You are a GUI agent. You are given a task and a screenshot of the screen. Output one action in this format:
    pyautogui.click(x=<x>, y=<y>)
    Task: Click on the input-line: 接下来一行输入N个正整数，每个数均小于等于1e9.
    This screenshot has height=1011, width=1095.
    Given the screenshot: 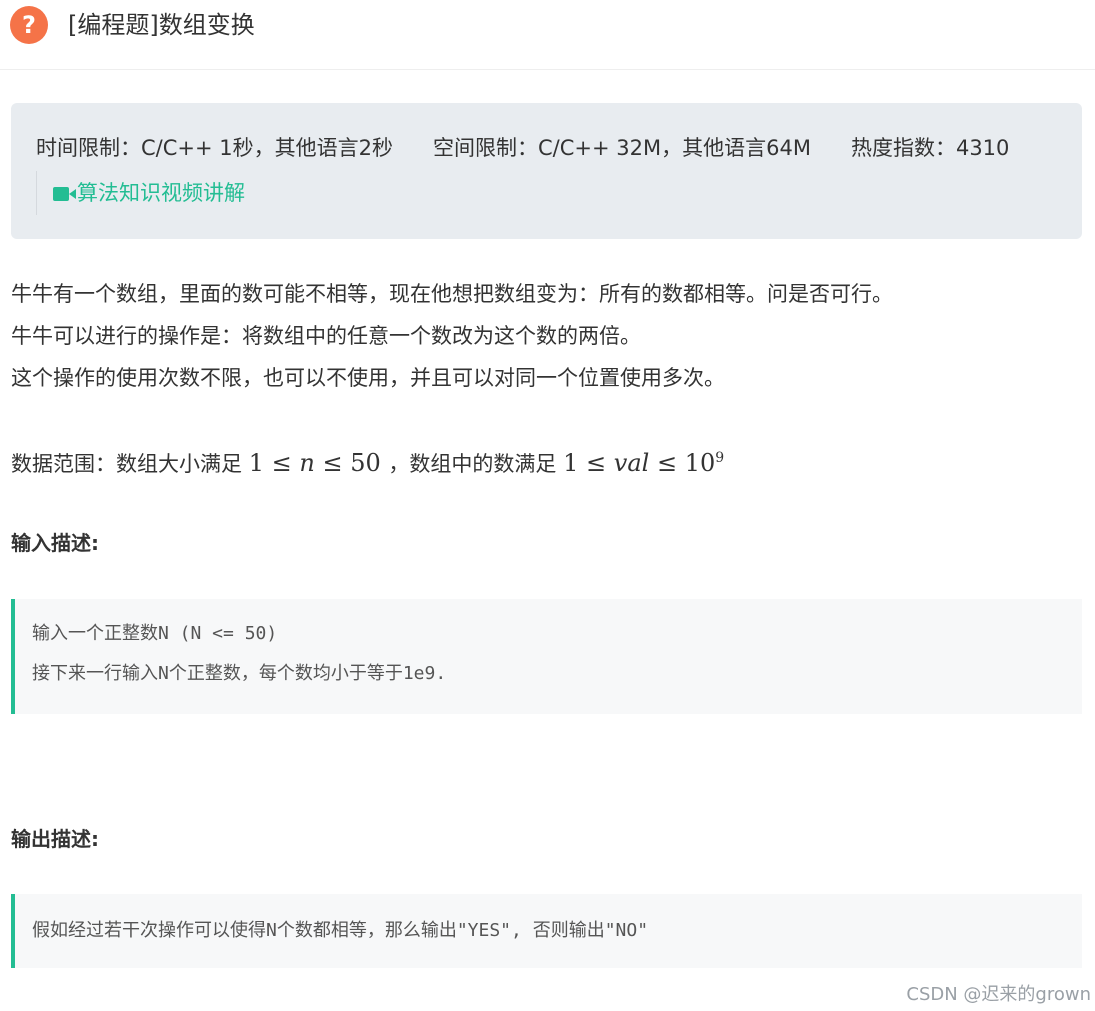 What is the action you would take?
    pyautogui.click(x=239, y=673)
    